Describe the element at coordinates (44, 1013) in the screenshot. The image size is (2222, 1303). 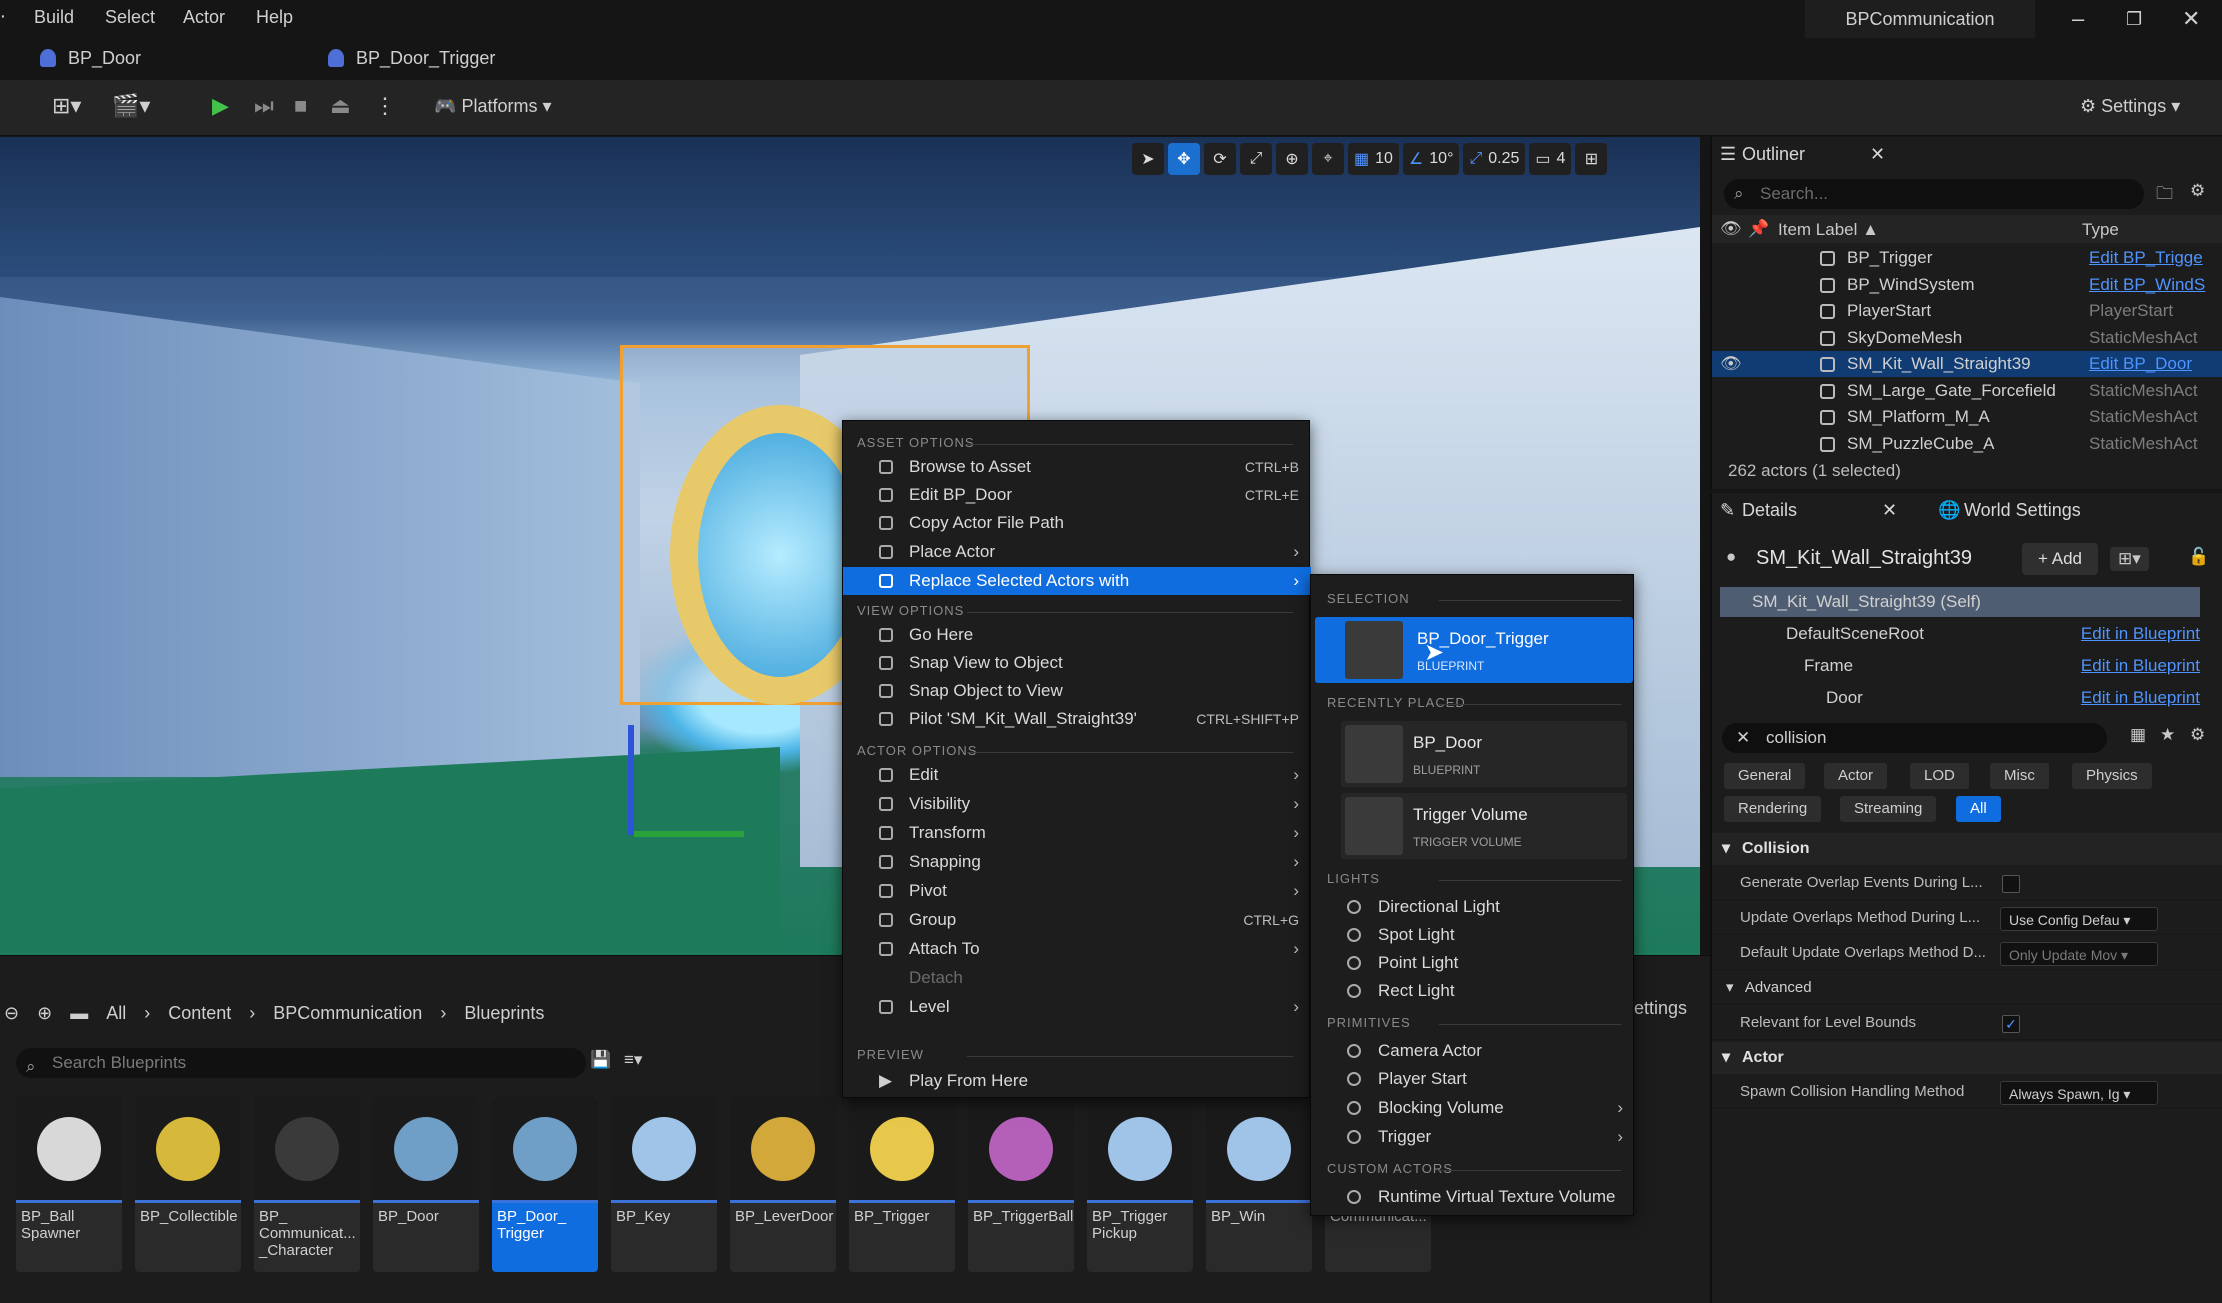
I see `forward-icon: ⊕` at that location.